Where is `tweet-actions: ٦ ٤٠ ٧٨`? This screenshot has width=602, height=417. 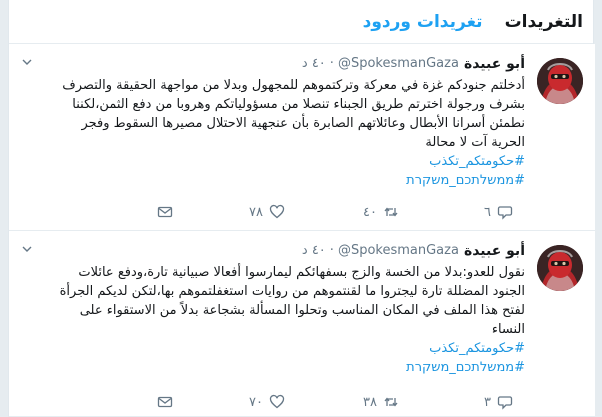 tweet-actions: ٦ ٤٠ ٧٨ is located at coordinates (273, 214).